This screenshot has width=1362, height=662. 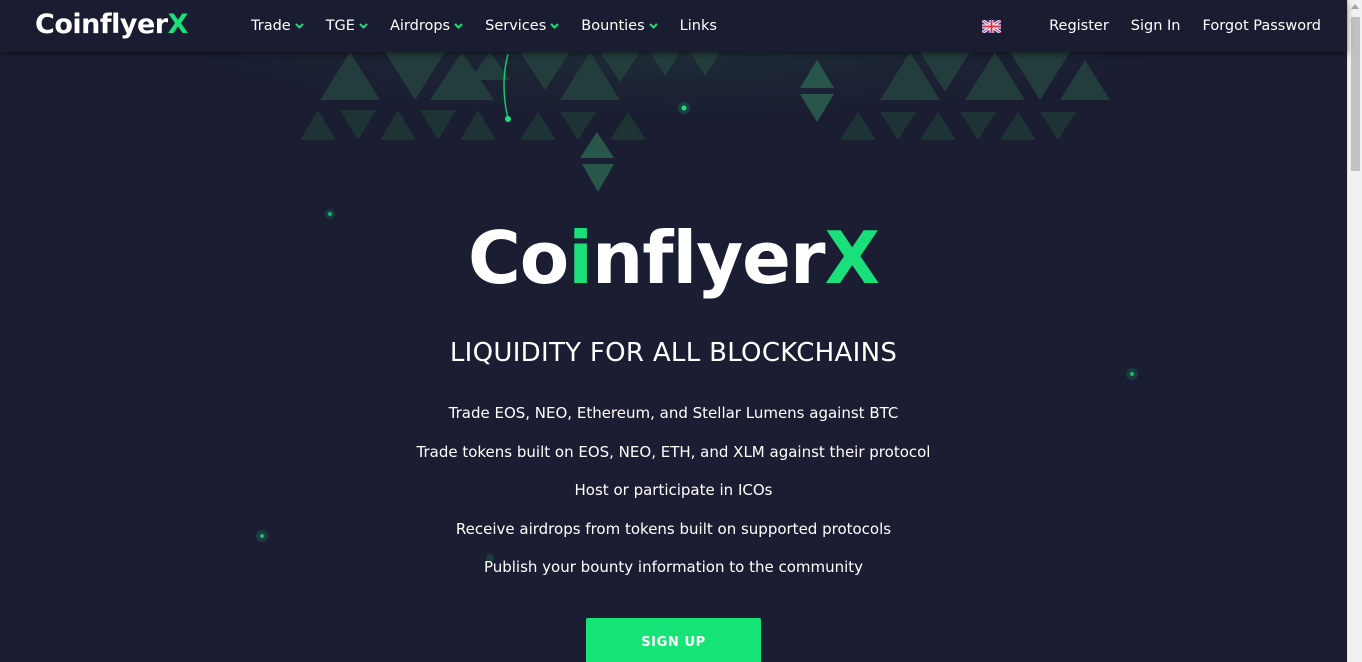 I want to click on hero-logo: CoinflyerX, so click(x=673, y=258).